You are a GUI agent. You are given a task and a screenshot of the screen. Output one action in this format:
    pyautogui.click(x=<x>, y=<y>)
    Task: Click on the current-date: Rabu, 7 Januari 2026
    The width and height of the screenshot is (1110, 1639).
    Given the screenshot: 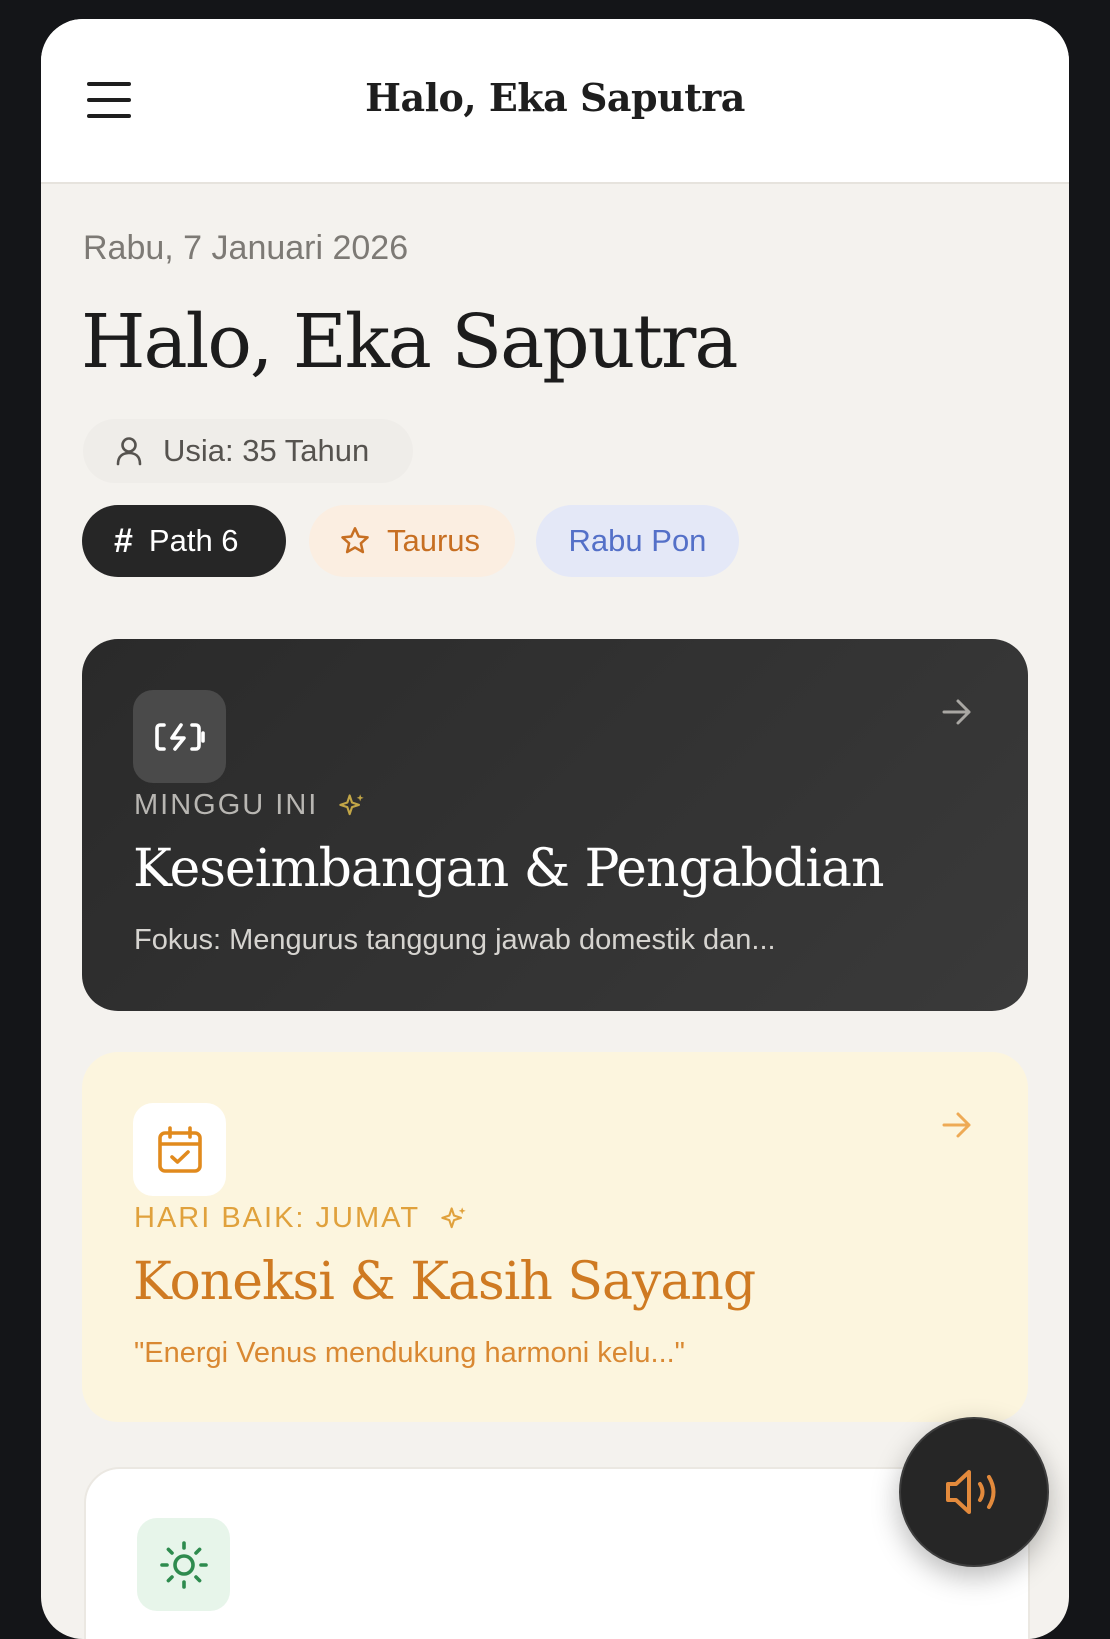 What is the action you would take?
    pyautogui.click(x=246, y=248)
    